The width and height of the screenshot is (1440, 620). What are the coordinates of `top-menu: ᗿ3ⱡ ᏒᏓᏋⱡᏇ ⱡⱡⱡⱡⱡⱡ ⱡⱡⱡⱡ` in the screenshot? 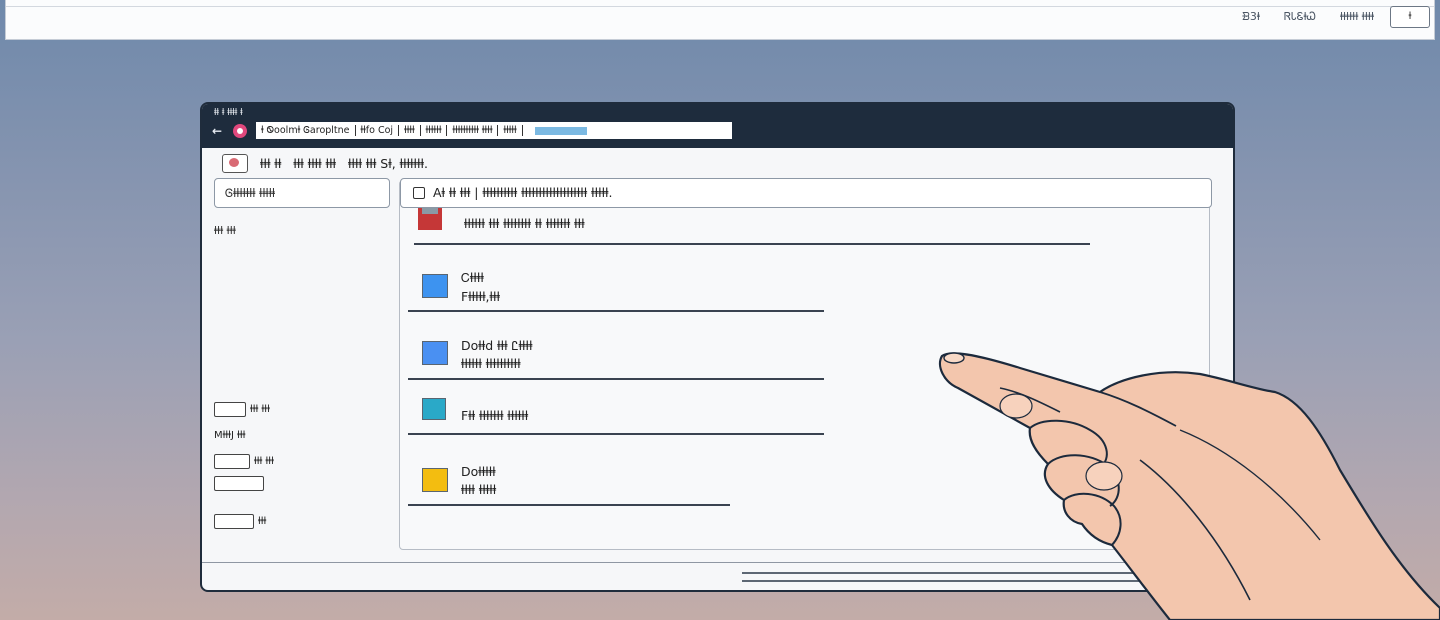 It's located at (1308, 17).